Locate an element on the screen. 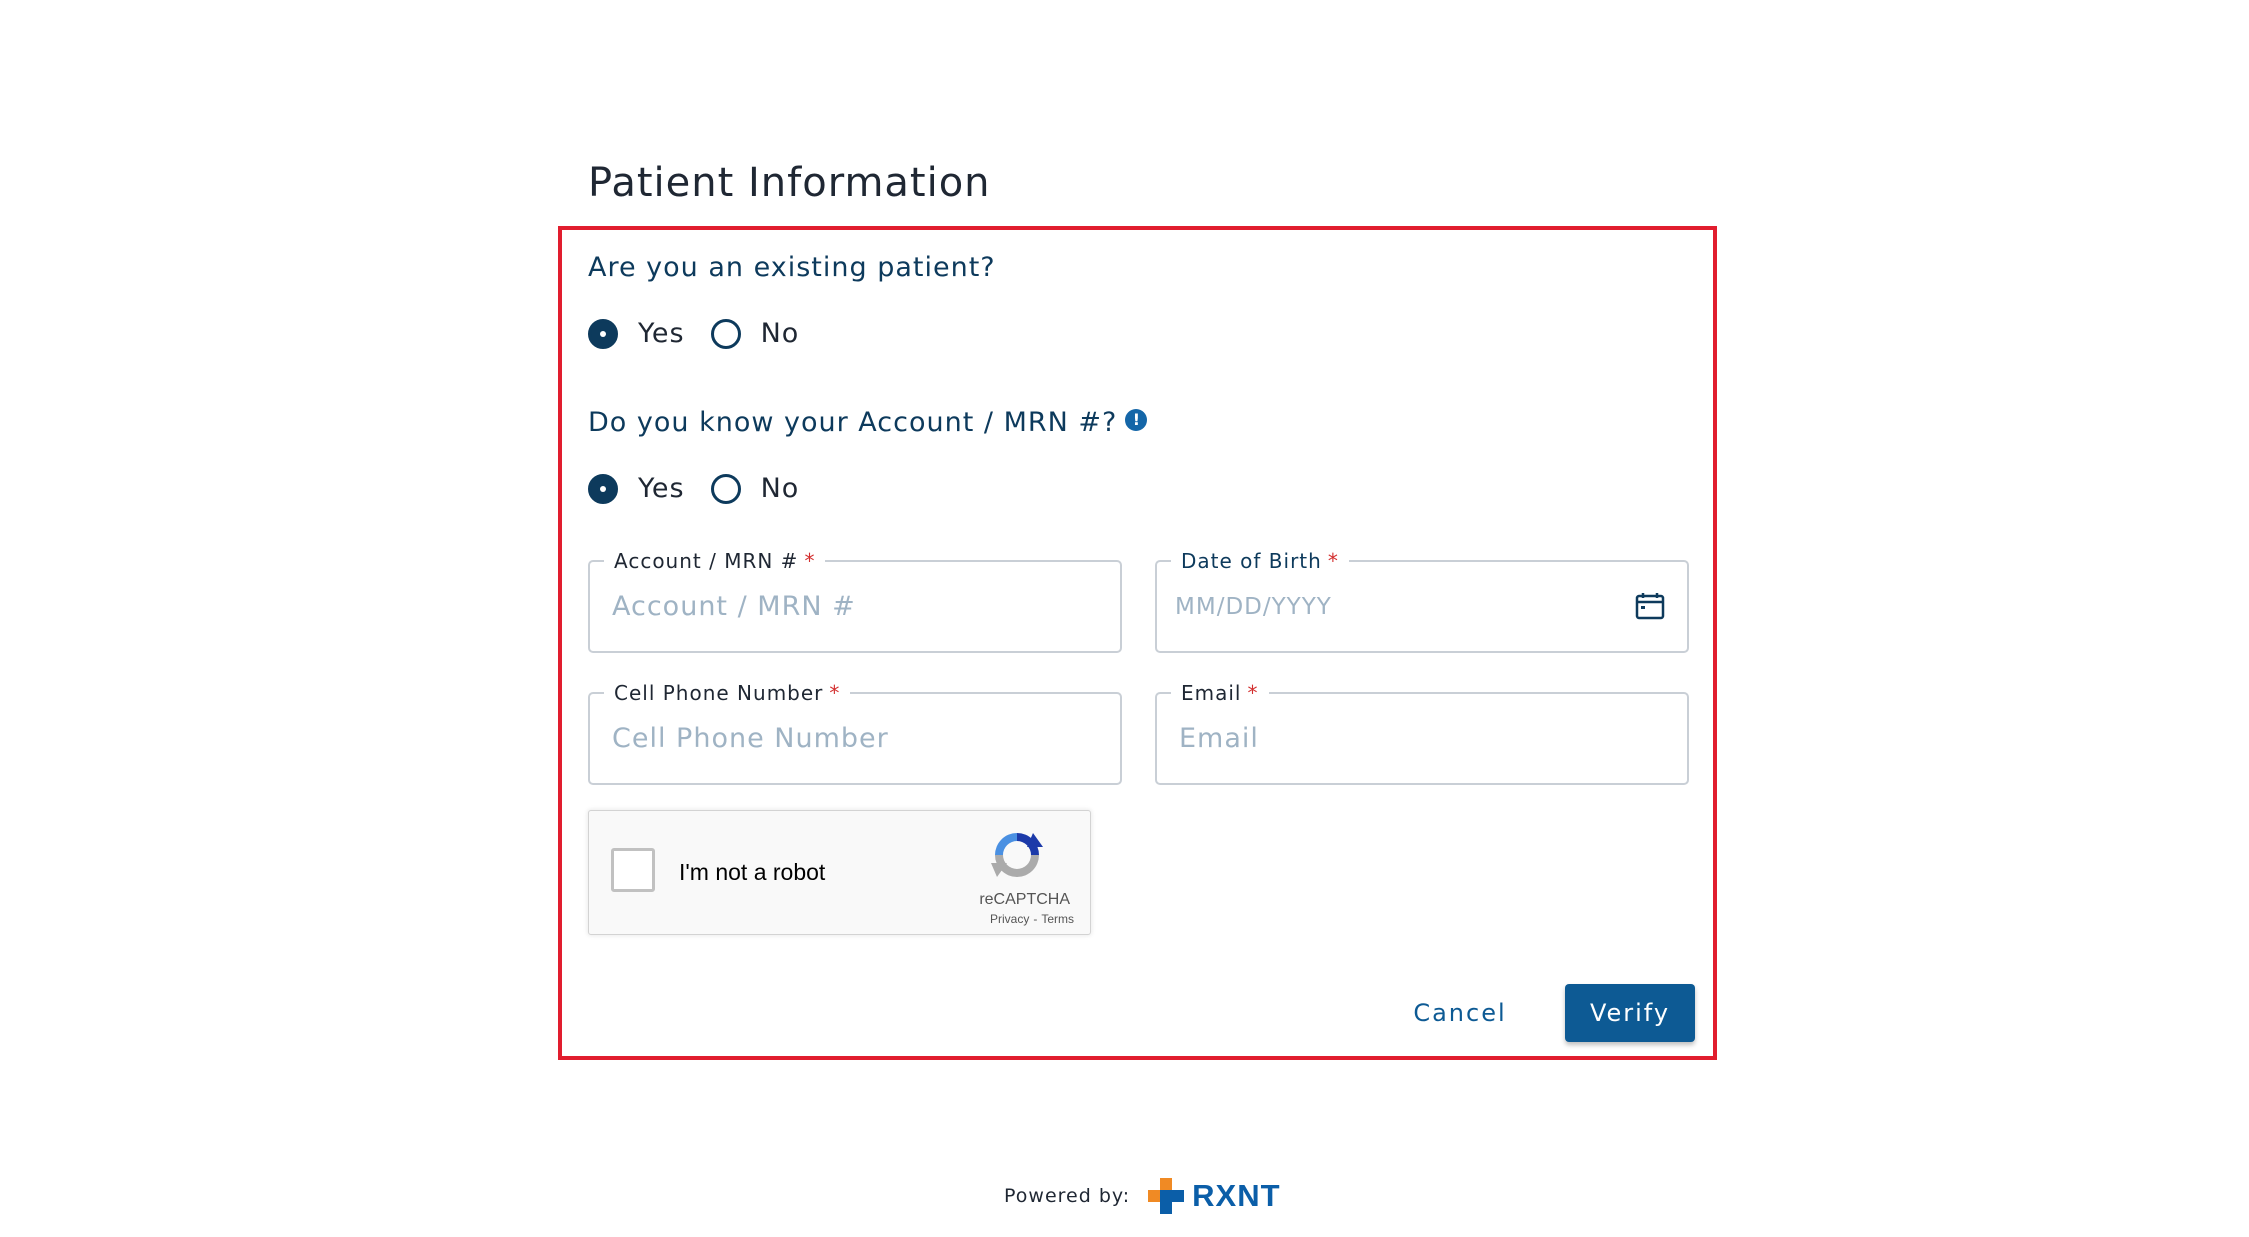 This screenshot has width=2249, height=1237. rxnt-cross-icon is located at coordinates (1166, 1196).